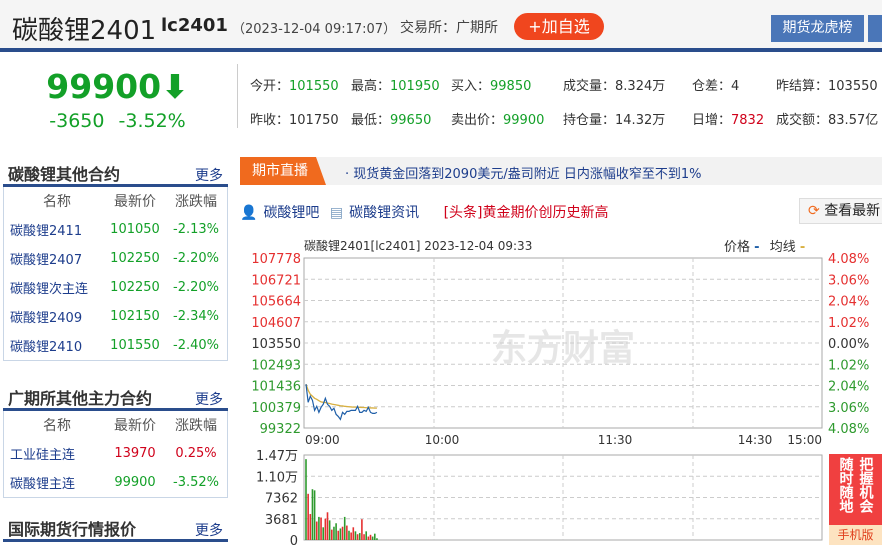 The image size is (882, 545). I want to click on contract-link: 碳酸锂次主连, so click(54, 287).